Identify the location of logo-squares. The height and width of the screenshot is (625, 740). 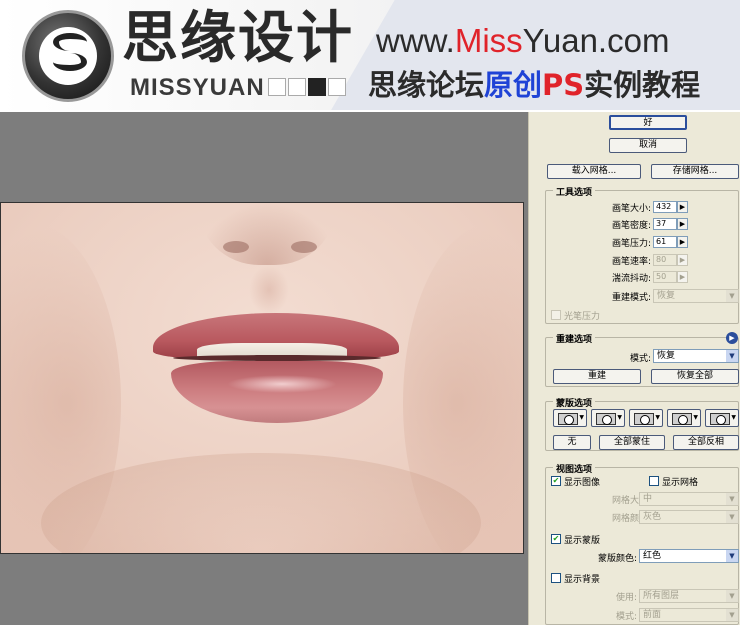
(307, 87).